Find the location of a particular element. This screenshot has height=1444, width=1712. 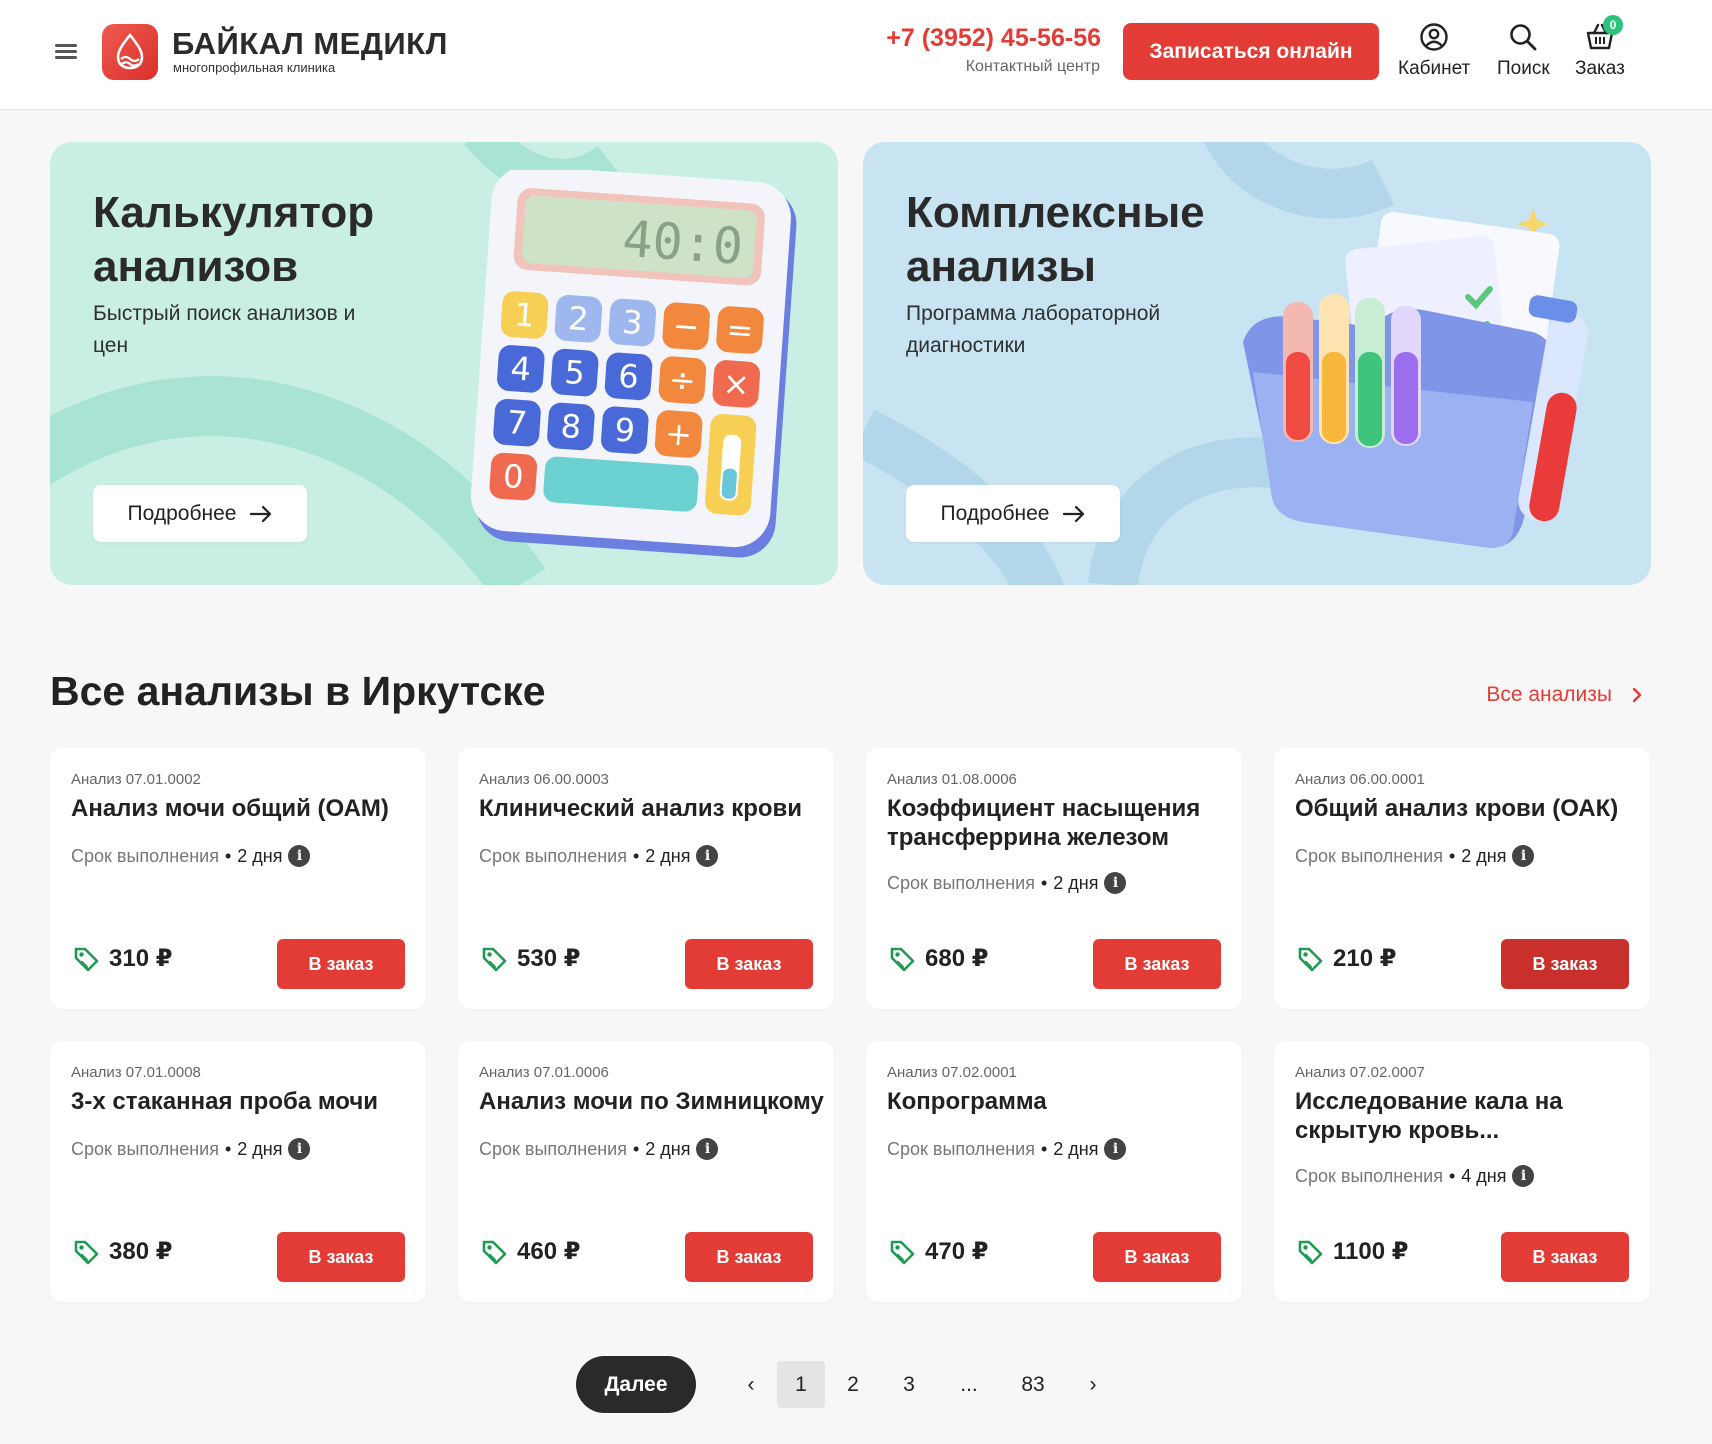

analysis-title: Анализ мочи общий (ОАМ) is located at coordinates (243, 808).